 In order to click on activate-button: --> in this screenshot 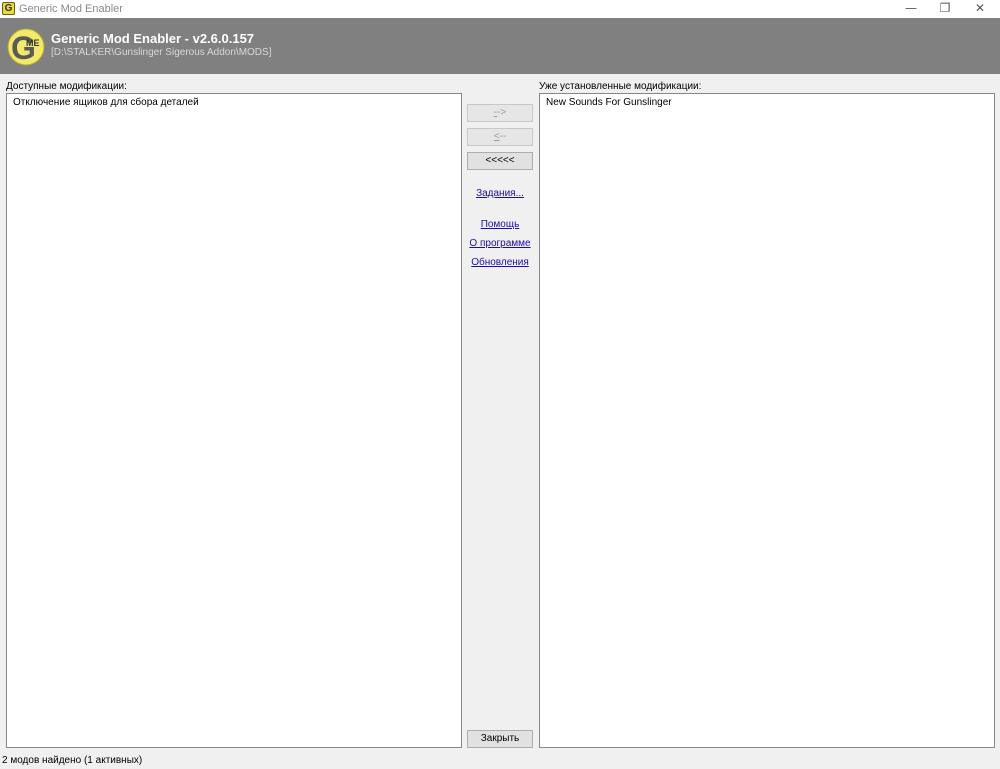, I will do `click(500, 113)`.